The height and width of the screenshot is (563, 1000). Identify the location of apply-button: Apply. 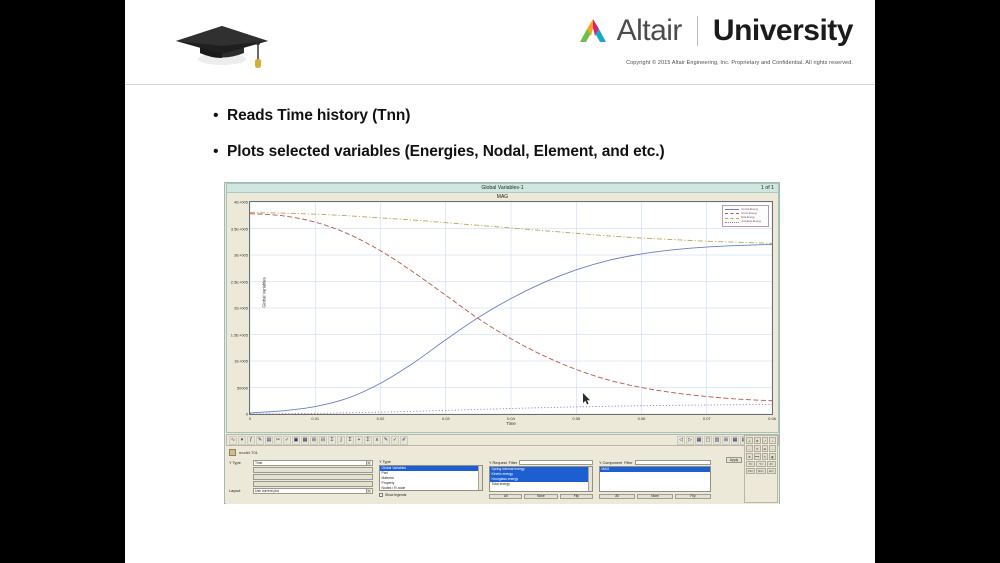
(734, 460).